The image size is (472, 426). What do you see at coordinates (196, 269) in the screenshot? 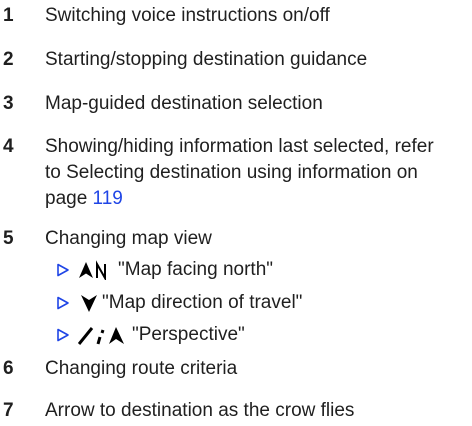
I see `map-view-label: "Map facing north"` at bounding box center [196, 269].